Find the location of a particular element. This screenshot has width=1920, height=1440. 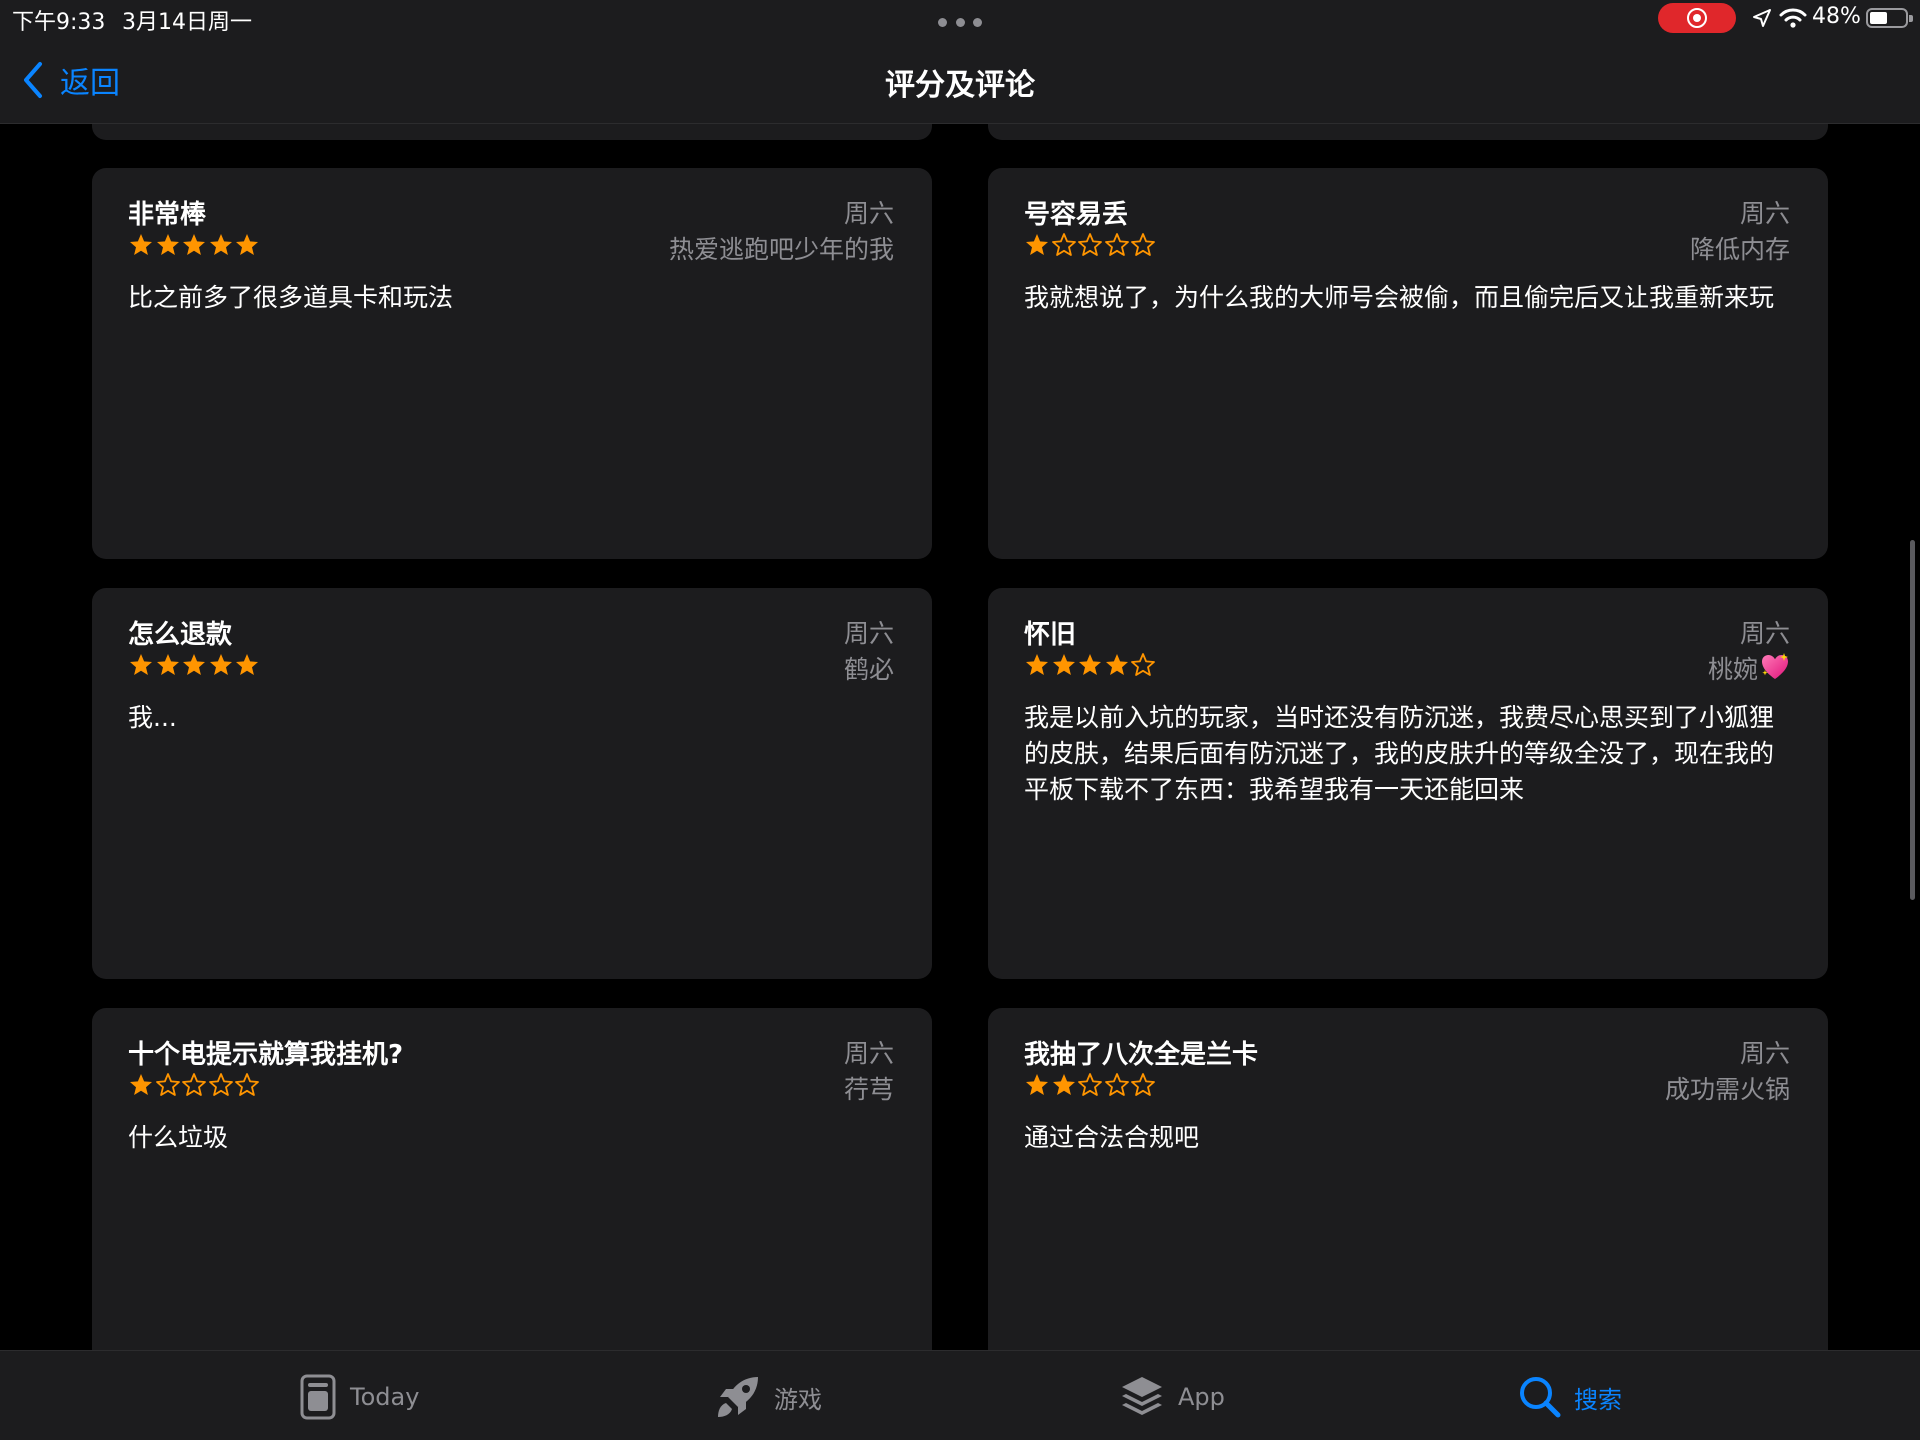

wifi-icon is located at coordinates (1793, 18).